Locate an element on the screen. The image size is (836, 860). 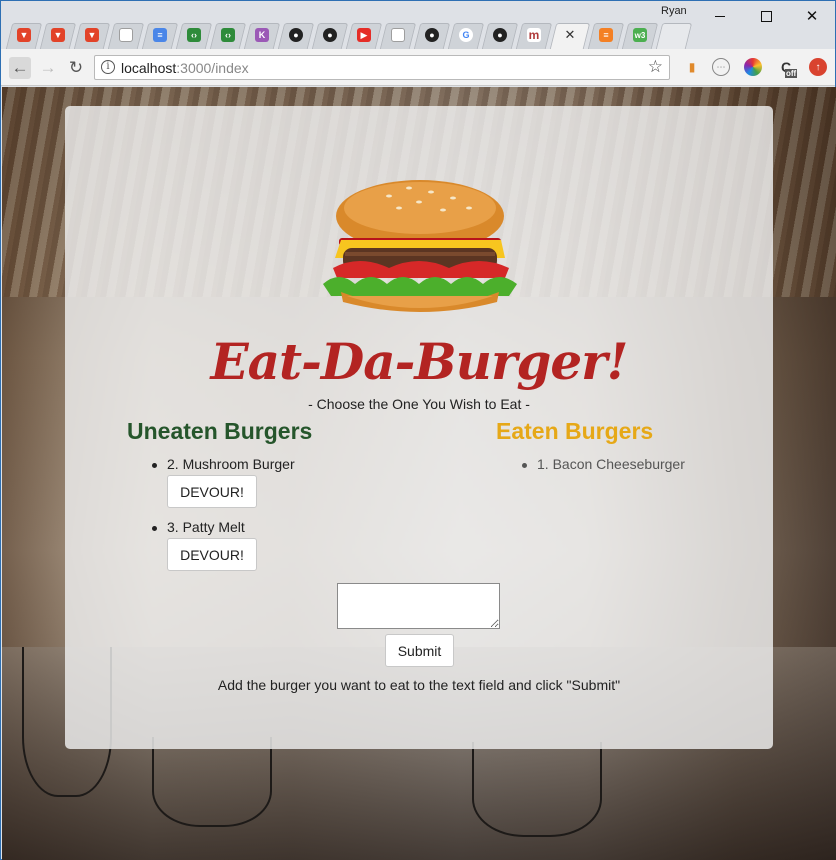
bookmark-ext-icon: ▮ is located at coordinates (692, 67).